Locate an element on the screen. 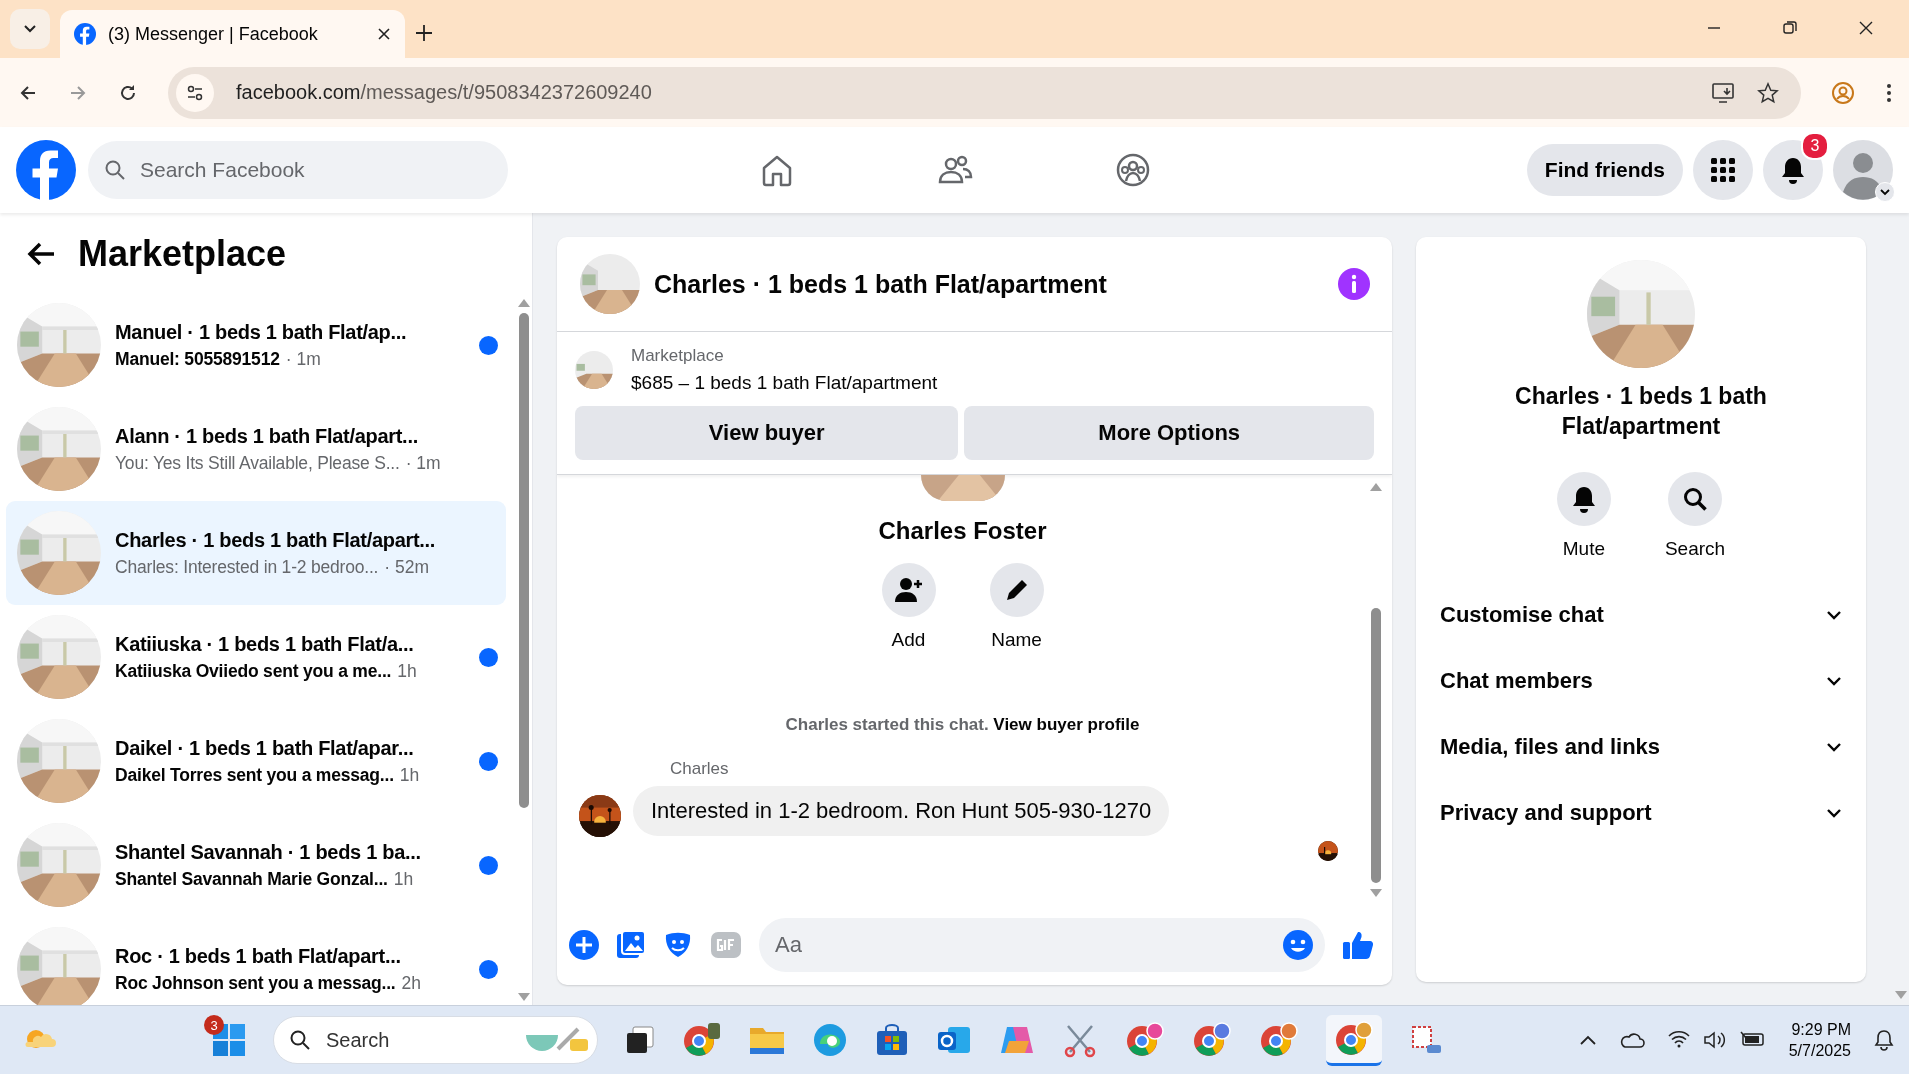 This screenshot has width=1909, height=1074. taskbar-search-field: Search is located at coordinates (435, 1040).